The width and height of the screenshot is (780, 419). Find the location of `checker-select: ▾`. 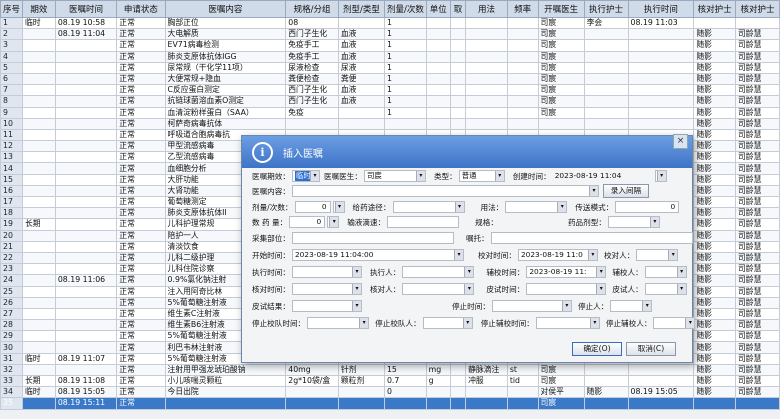

checker-select: ▾ is located at coordinates (657, 255).